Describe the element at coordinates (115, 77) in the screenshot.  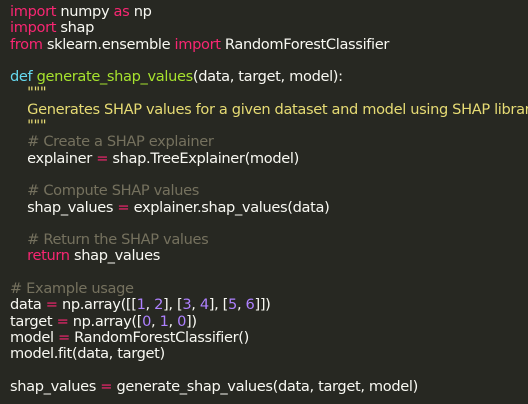
I see `function-name-token: generate_shap_values` at that location.